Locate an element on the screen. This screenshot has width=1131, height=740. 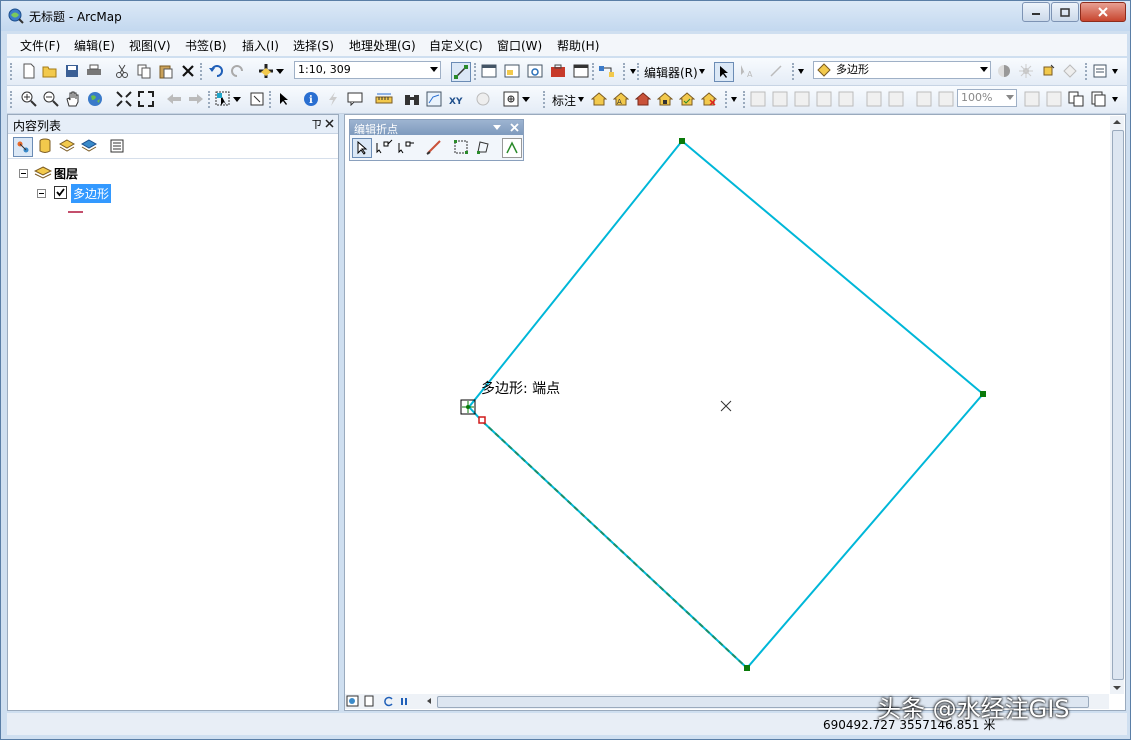
undo-button is located at coordinates (216, 71).